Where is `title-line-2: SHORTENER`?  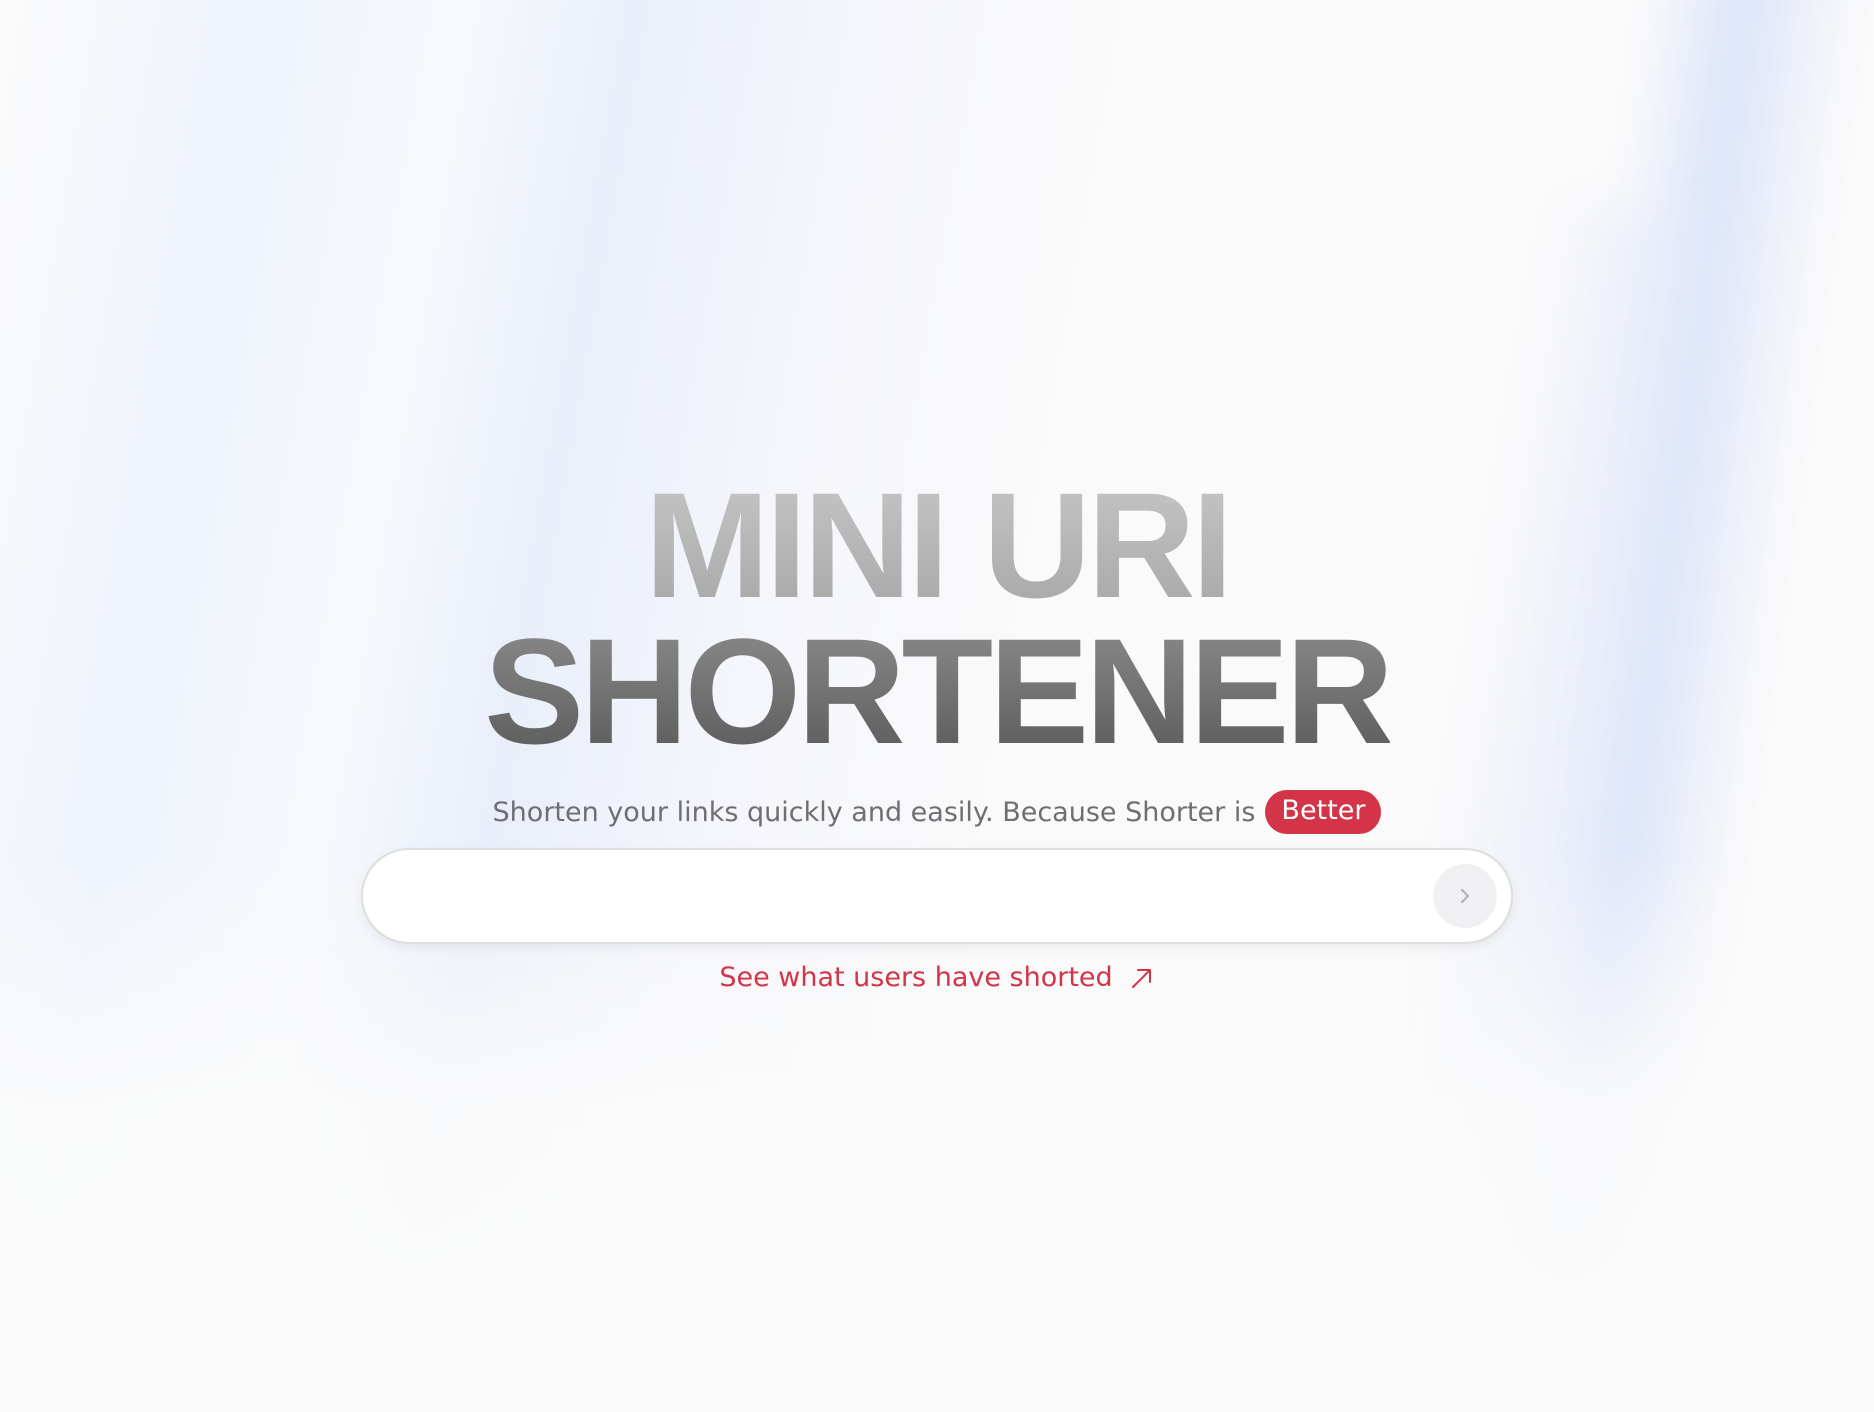 title-line-2: SHORTENER is located at coordinates (939, 691).